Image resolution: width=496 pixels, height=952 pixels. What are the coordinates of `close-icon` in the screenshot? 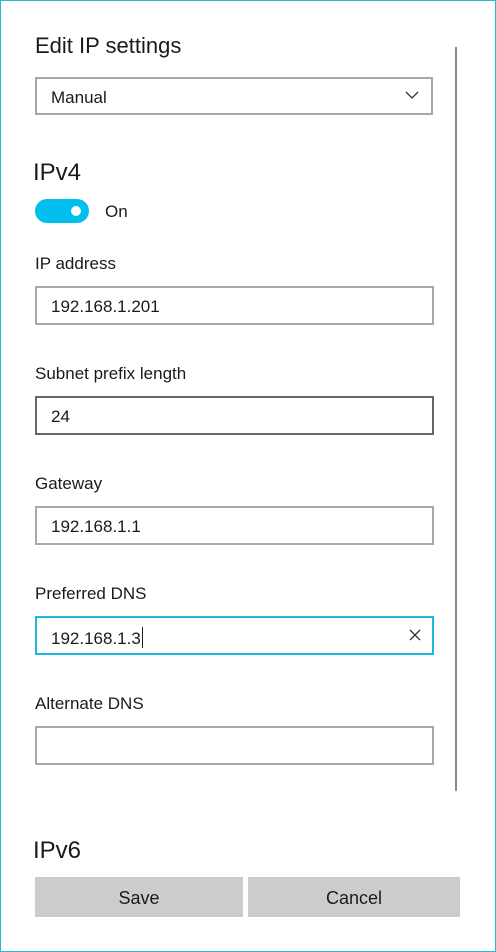 It's located at (415, 635).